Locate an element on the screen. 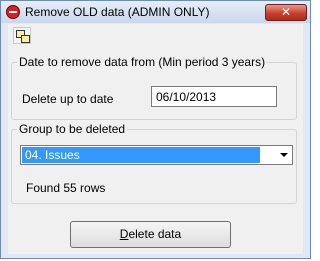  delete-data-label: elete data is located at coordinates (155, 234).